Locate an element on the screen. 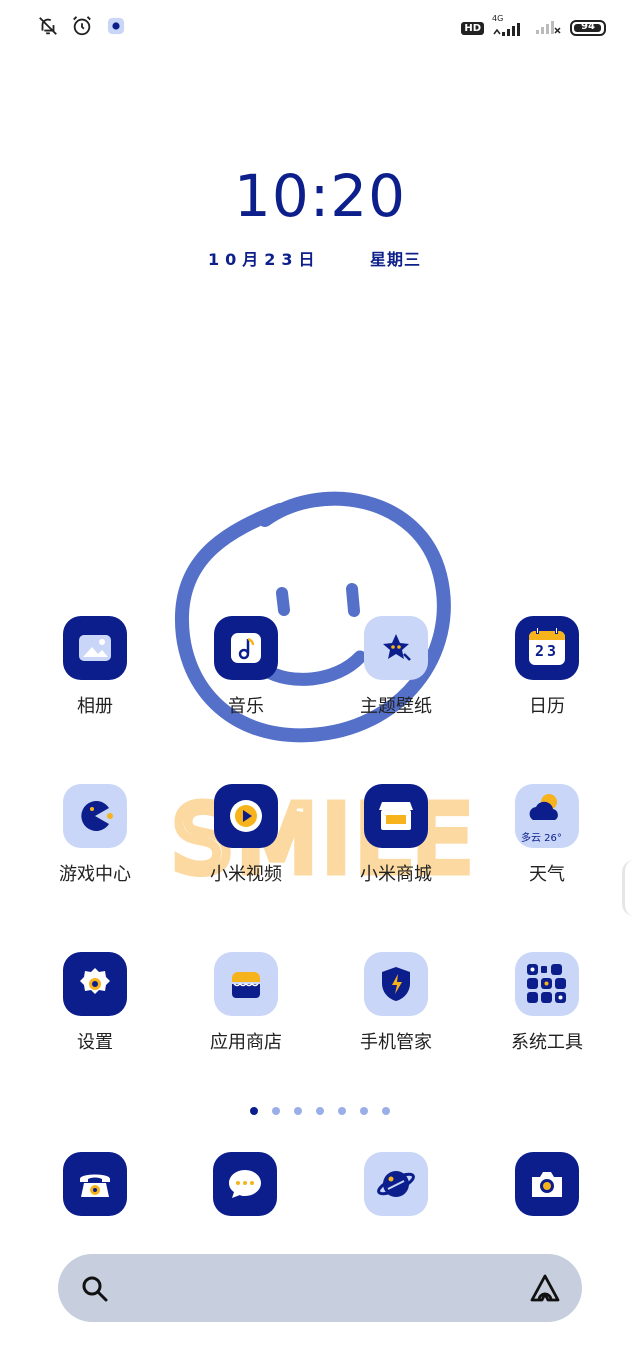 The image size is (640, 1372). gallery-icon is located at coordinates (95, 648).